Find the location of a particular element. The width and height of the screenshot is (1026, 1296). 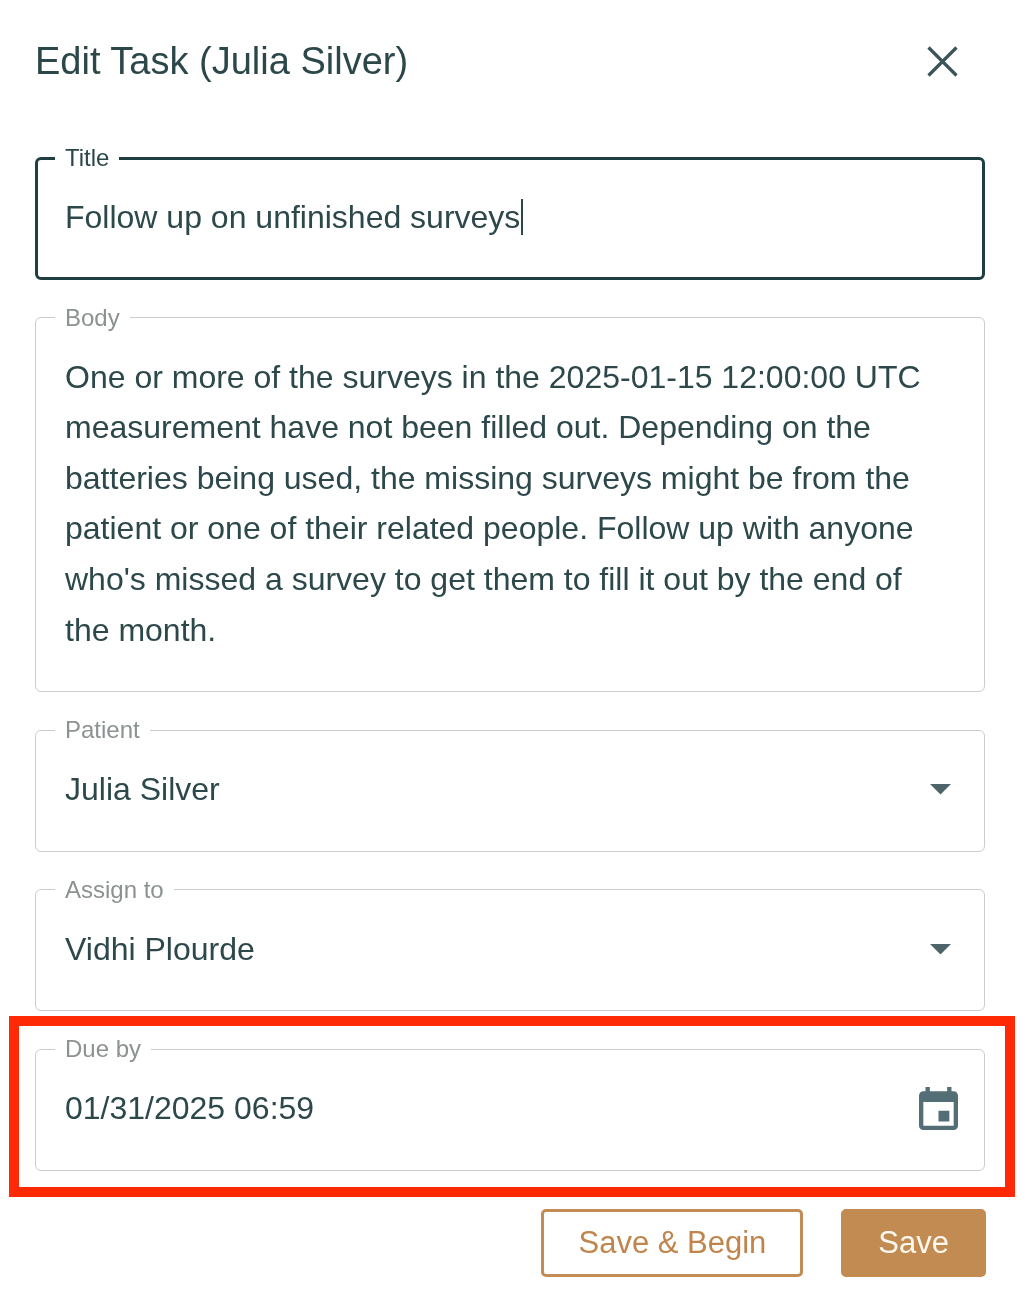

calendar-icon is located at coordinates (938, 1109).